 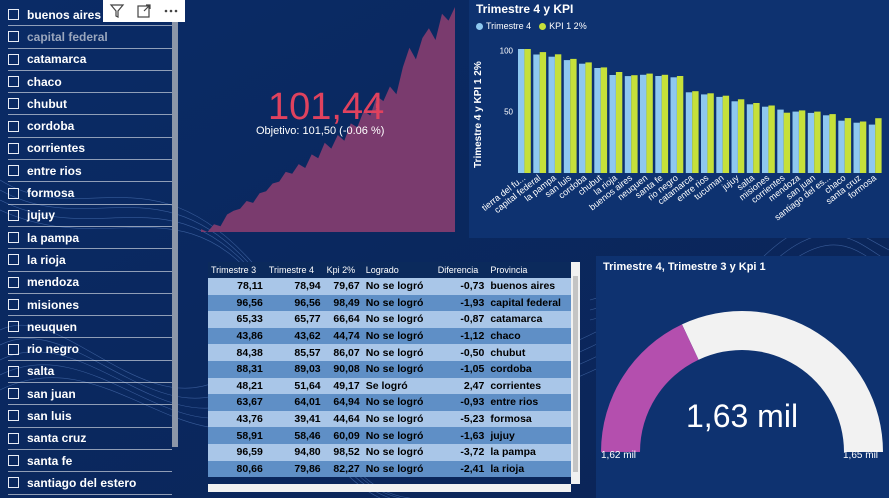 I want to click on slicer-item: rio negro, so click(x=90, y=349).